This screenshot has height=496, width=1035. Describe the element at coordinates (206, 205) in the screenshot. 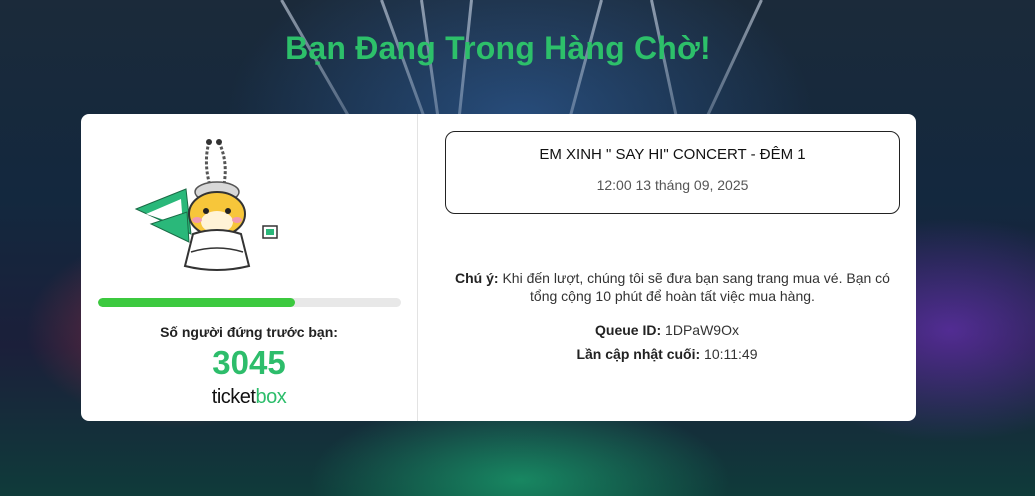

I see `mascot-illustration` at that location.